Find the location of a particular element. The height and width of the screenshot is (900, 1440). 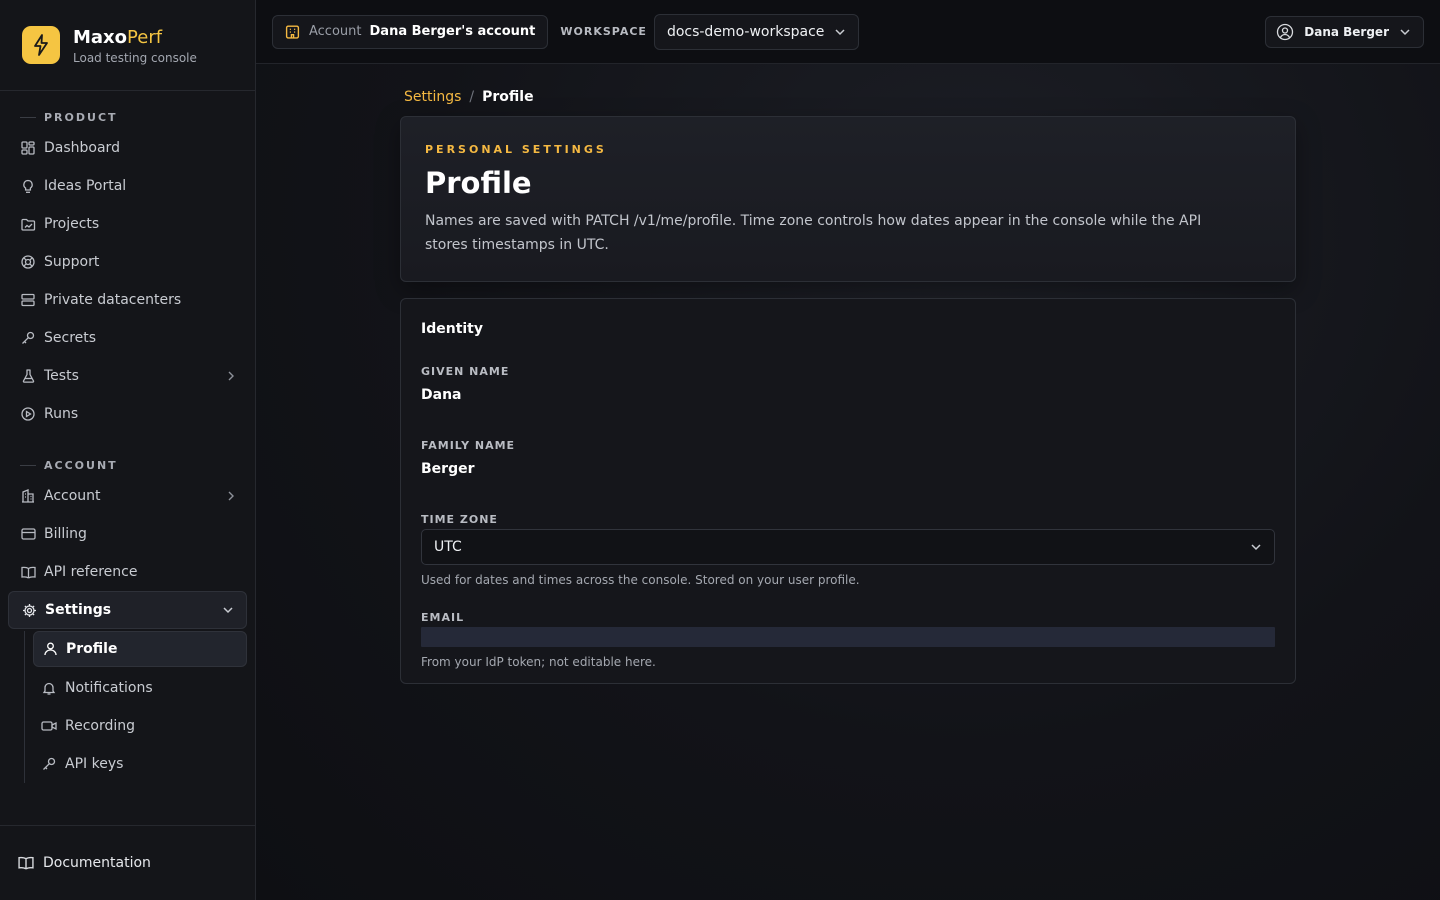

brand-name: MaxoPerf is located at coordinates (118, 37).